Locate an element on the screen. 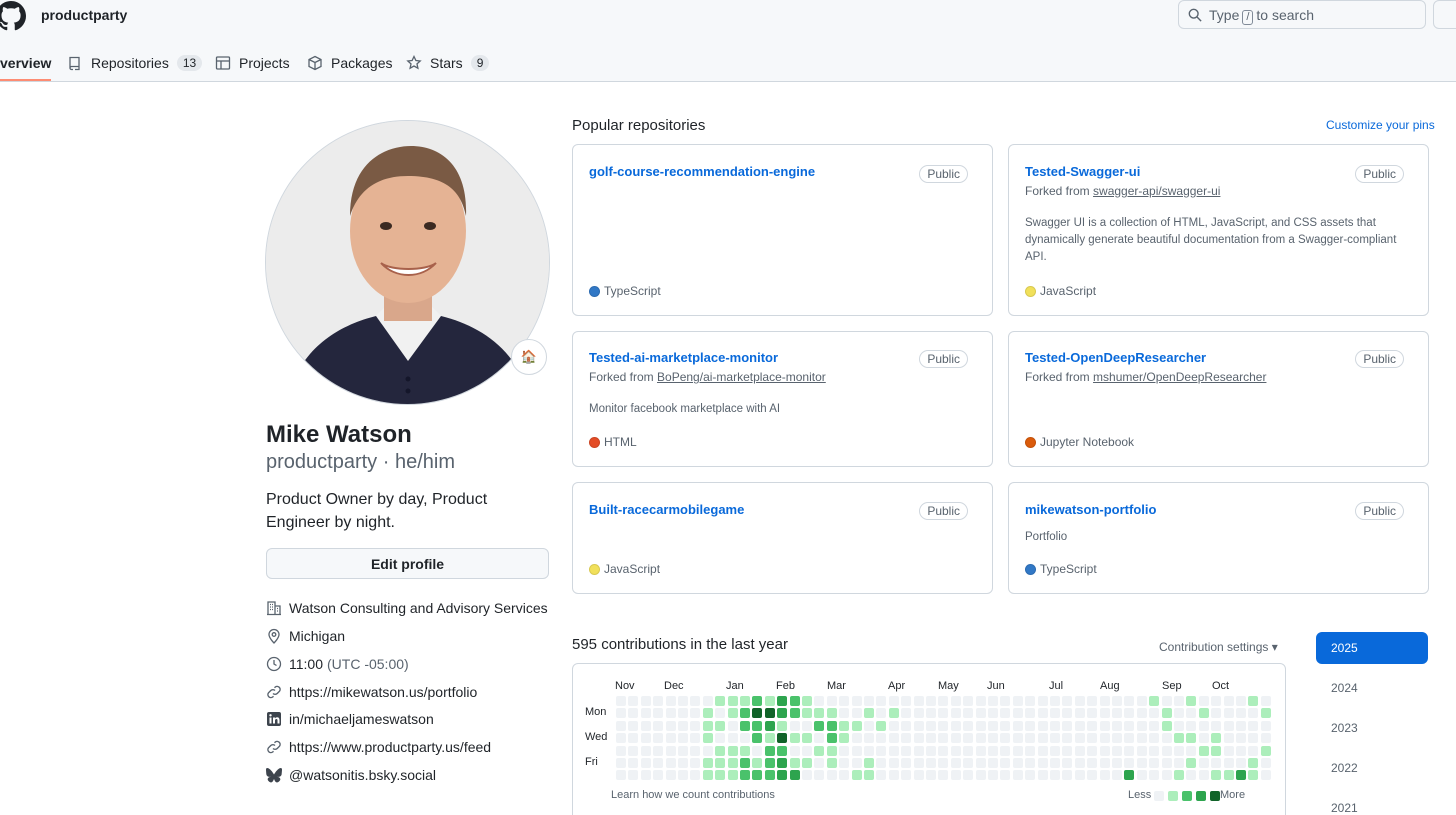 The image size is (1456, 815). context-username: productparty is located at coordinates (84, 15).